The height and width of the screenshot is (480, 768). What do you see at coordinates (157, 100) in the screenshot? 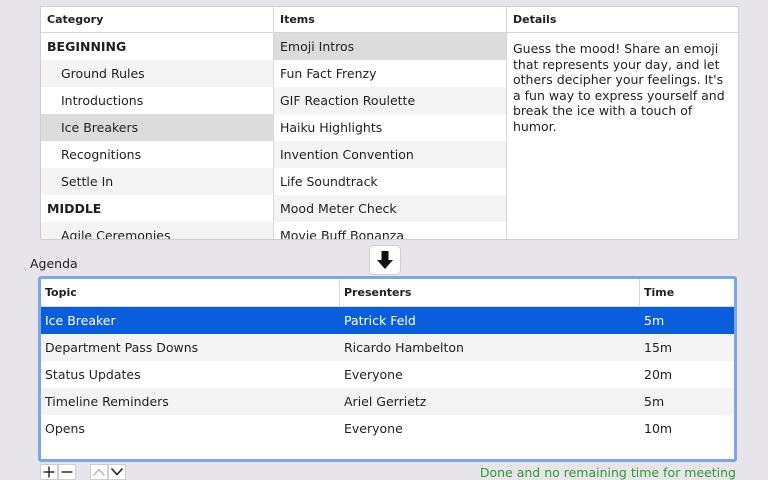
I see `category-row: Introductions` at bounding box center [157, 100].